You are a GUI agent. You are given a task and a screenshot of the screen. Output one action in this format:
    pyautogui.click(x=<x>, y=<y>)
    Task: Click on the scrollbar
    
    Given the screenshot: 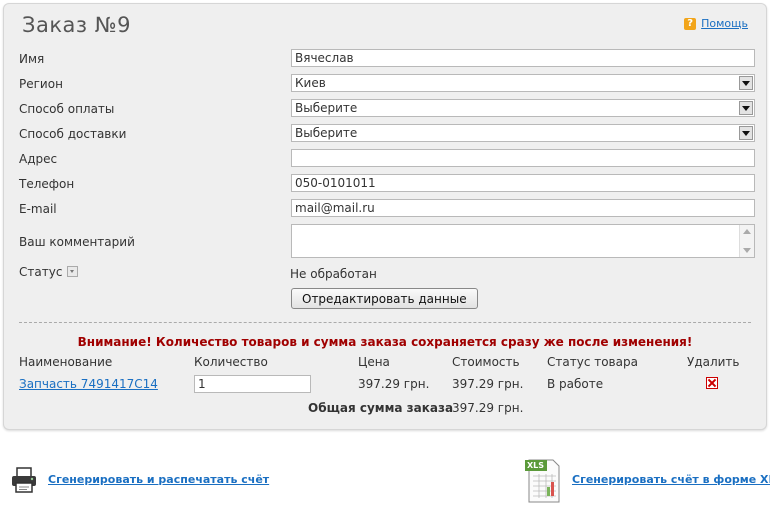 What is the action you would take?
    pyautogui.click(x=746, y=241)
    